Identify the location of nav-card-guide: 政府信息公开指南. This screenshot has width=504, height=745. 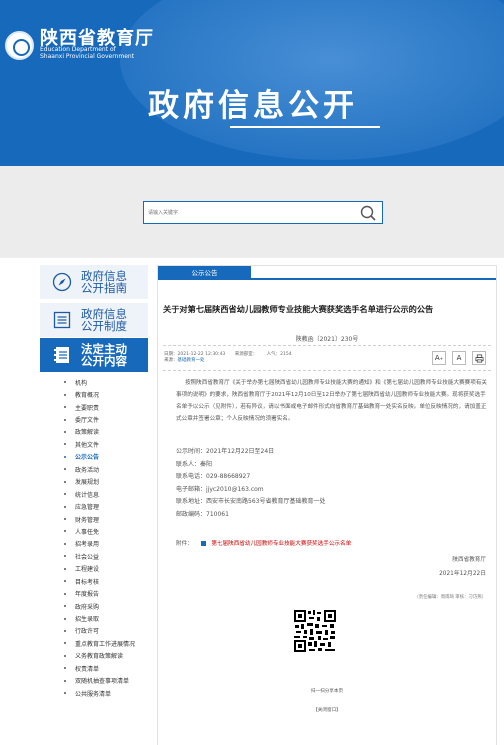
(94, 282).